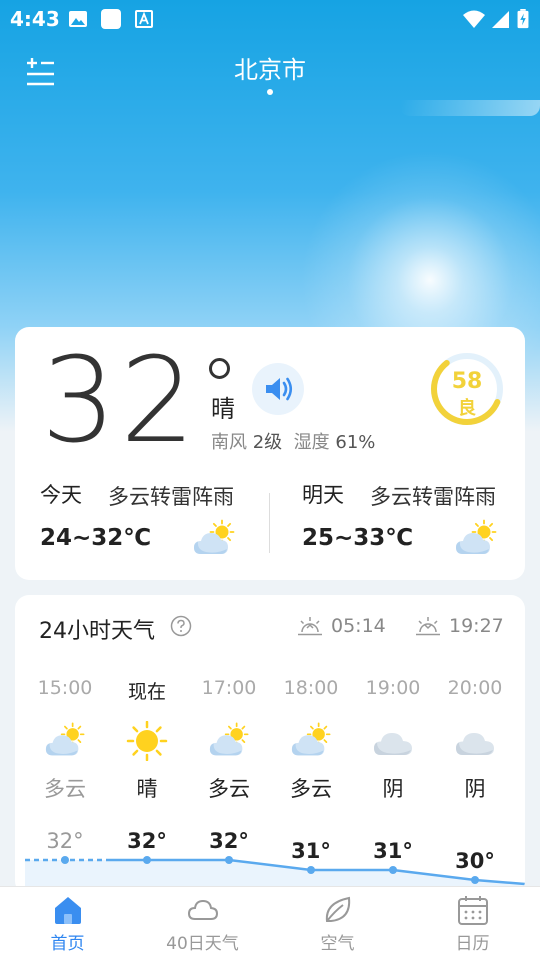  I want to click on hour-time: 17:00, so click(229, 688).